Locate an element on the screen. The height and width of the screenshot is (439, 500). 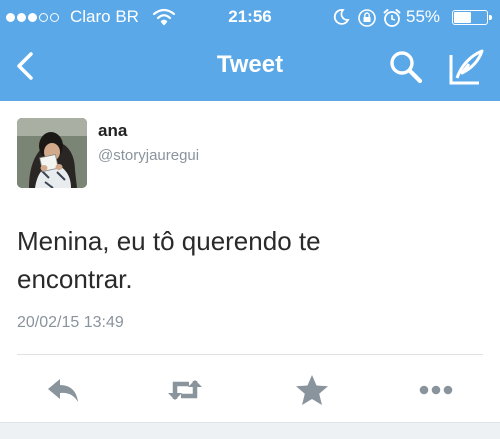
more-icon is located at coordinates (436, 390).